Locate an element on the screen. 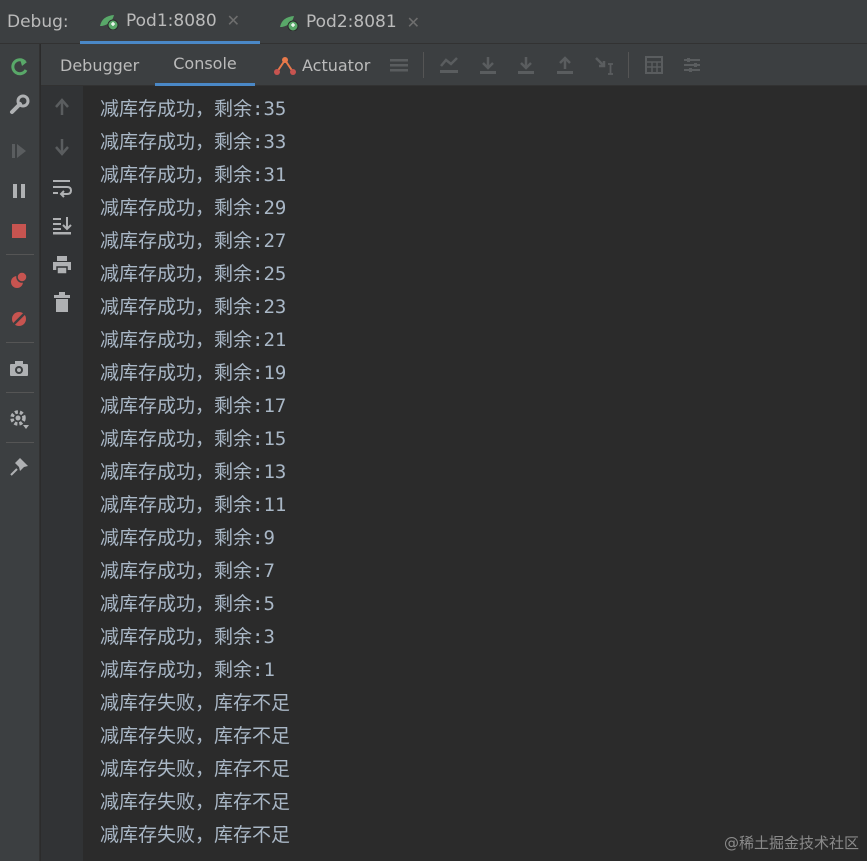  view-breakpoints-icon is located at coordinates (19, 280).